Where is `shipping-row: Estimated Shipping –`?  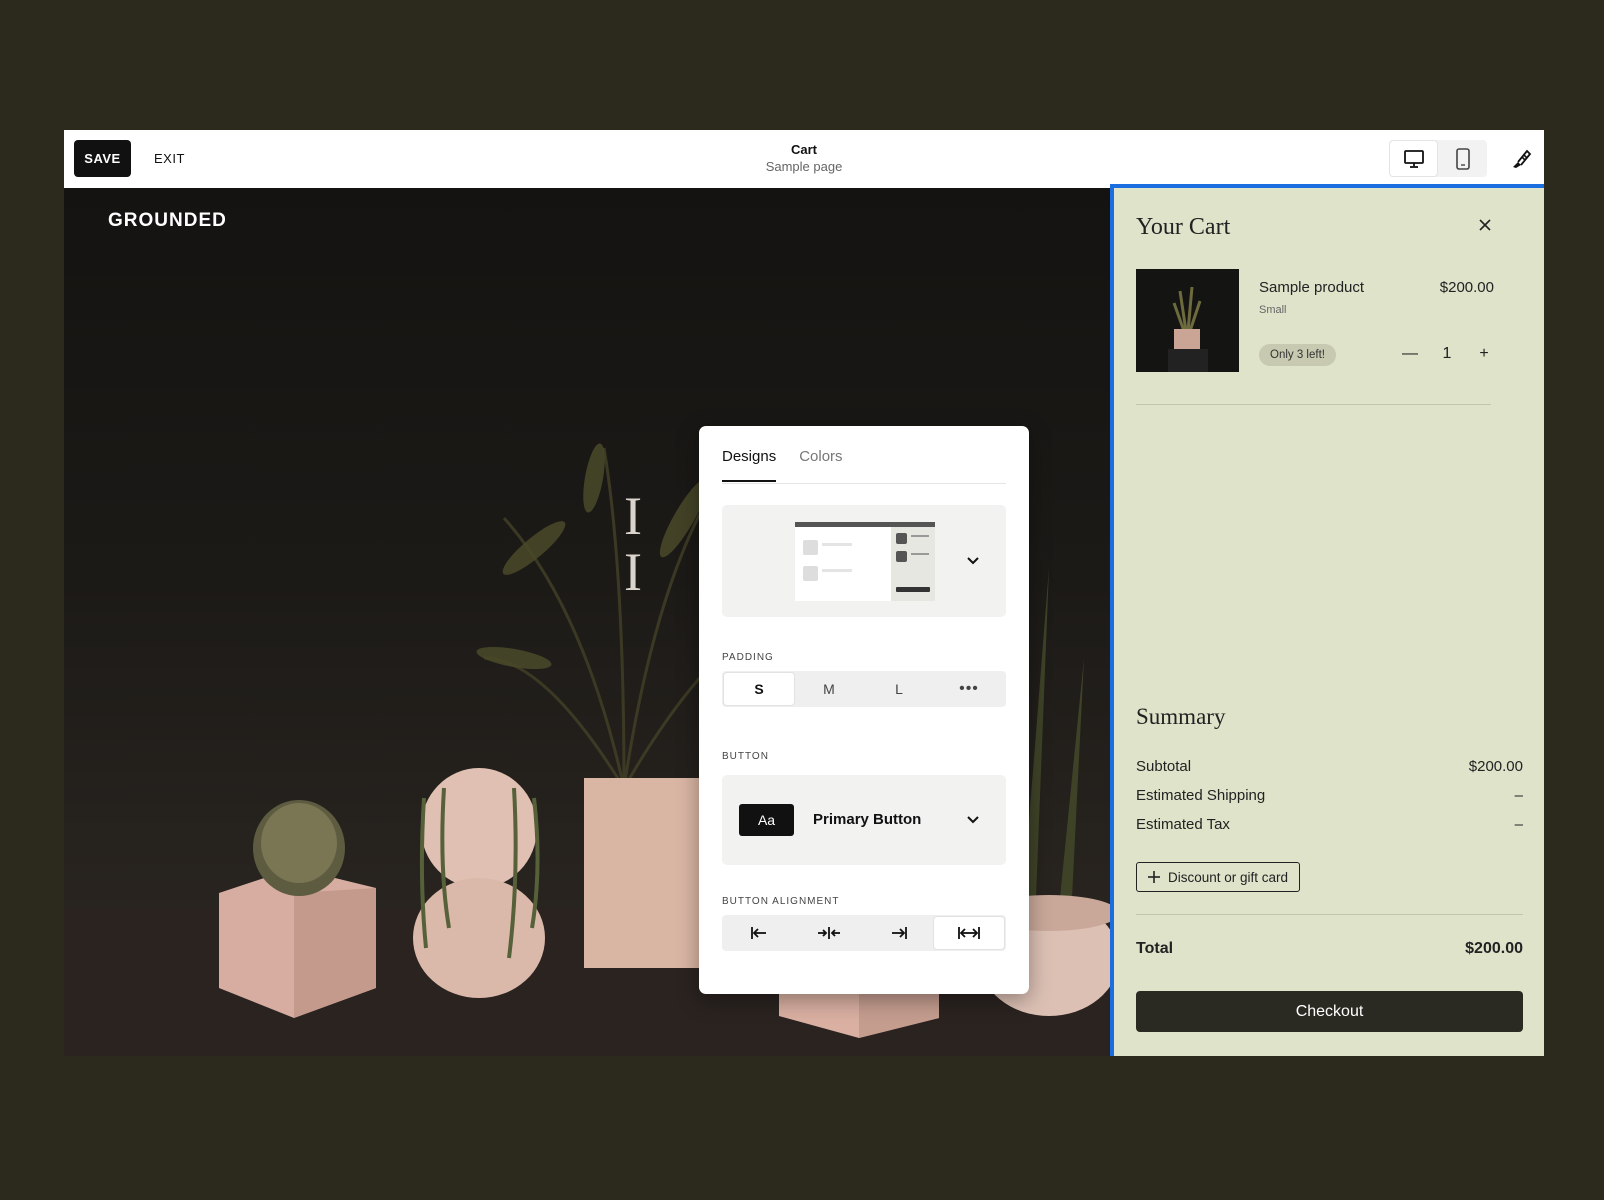 shipping-row: Estimated Shipping – is located at coordinates (1329, 795).